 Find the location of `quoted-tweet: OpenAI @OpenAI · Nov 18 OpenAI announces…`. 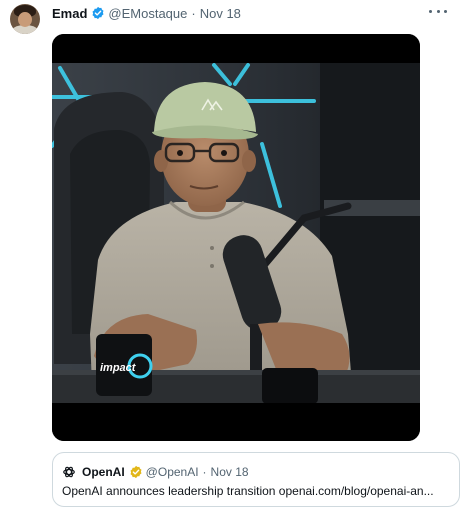

quoted-tweet: OpenAI @OpenAI · Nov 18 OpenAI announces… is located at coordinates (256, 479).